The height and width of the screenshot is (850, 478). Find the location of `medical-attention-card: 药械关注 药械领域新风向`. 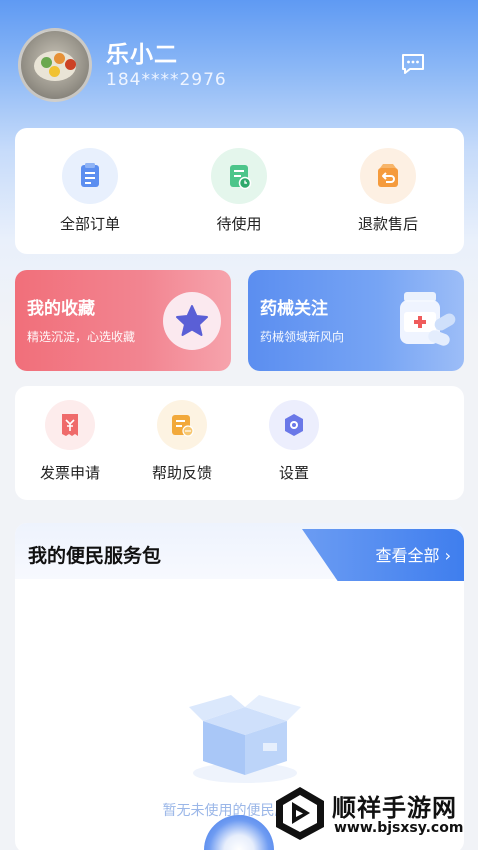

medical-attention-card: 药械关注 药械领域新风向 is located at coordinates (356, 320).